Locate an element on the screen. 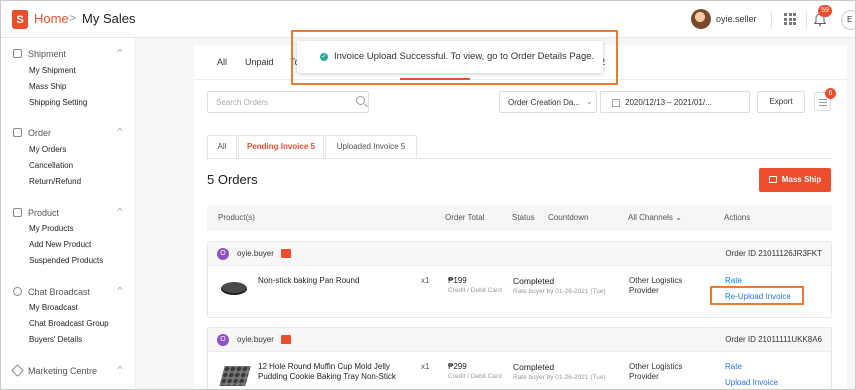  tab-pending-invoice: Pending Invoice 5 is located at coordinates (281, 147).